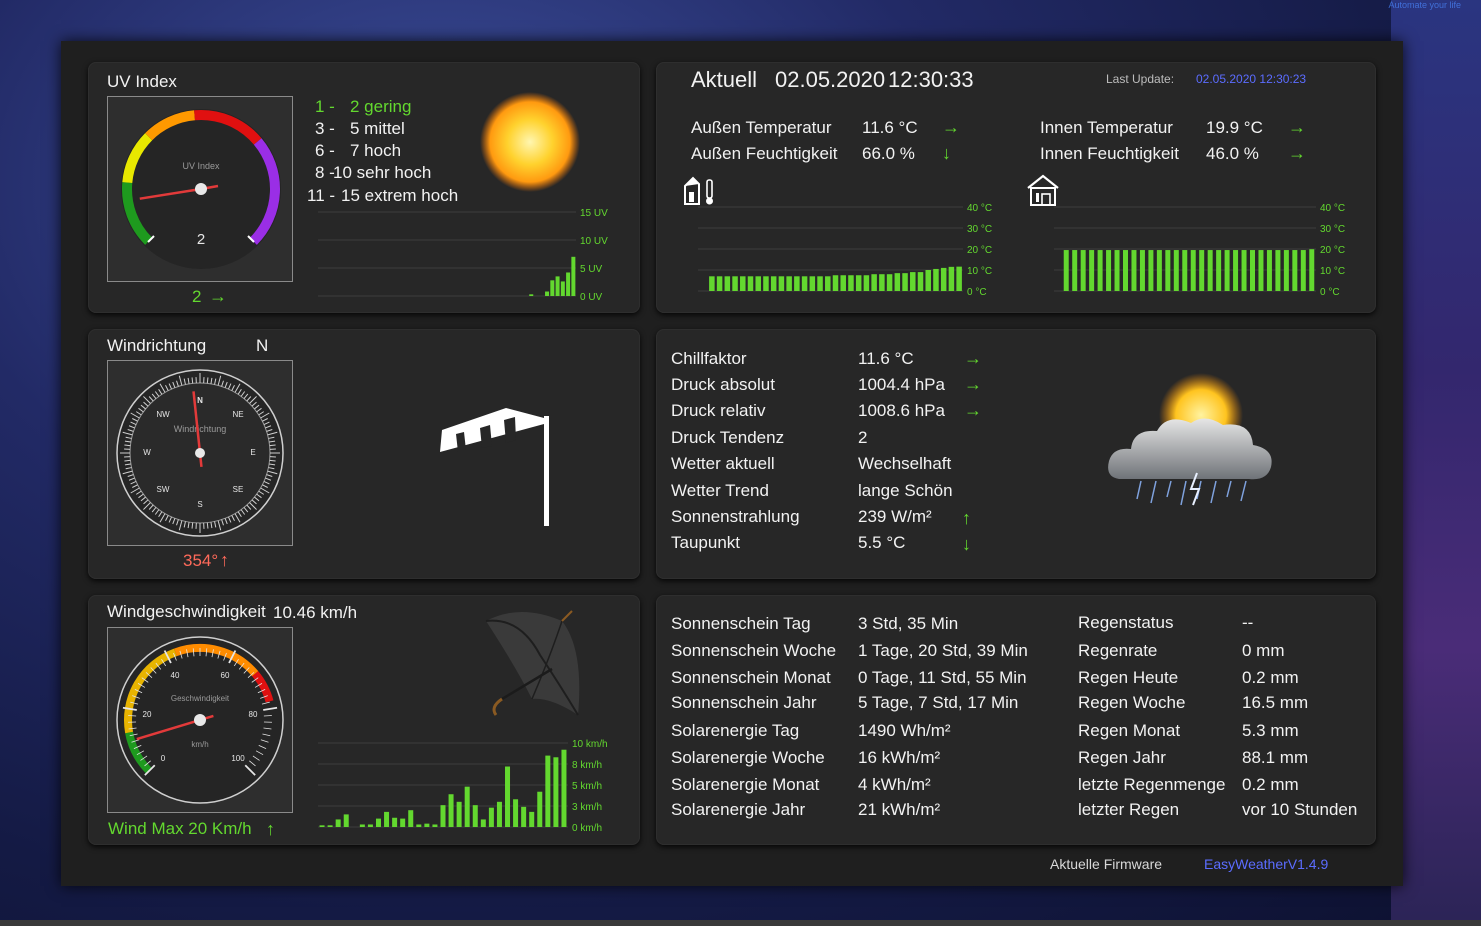  What do you see at coordinates (905, 463) in the screenshot?
I see `detail-value: Wechselhaft` at bounding box center [905, 463].